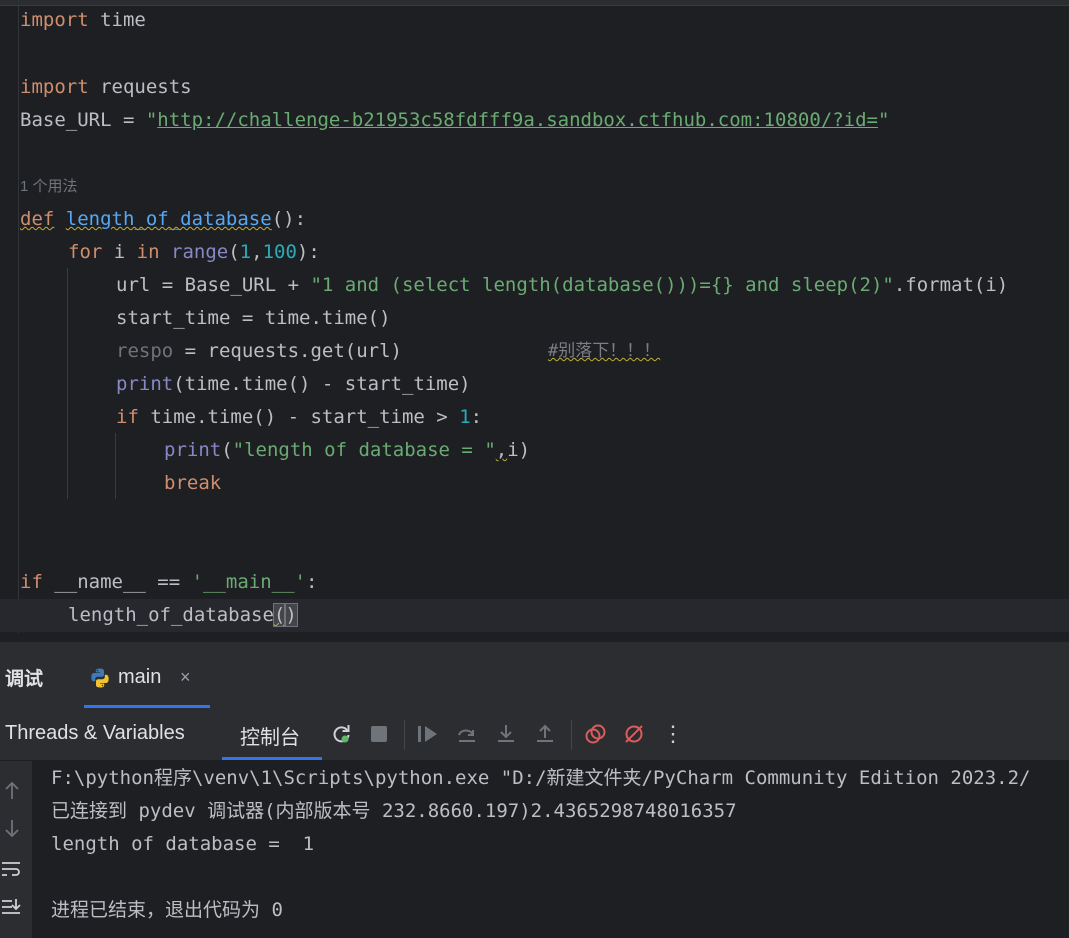 This screenshot has height=938, width=1069. Describe the element at coordinates (12, 830) in the screenshot. I see `scroll-down-icon` at that location.